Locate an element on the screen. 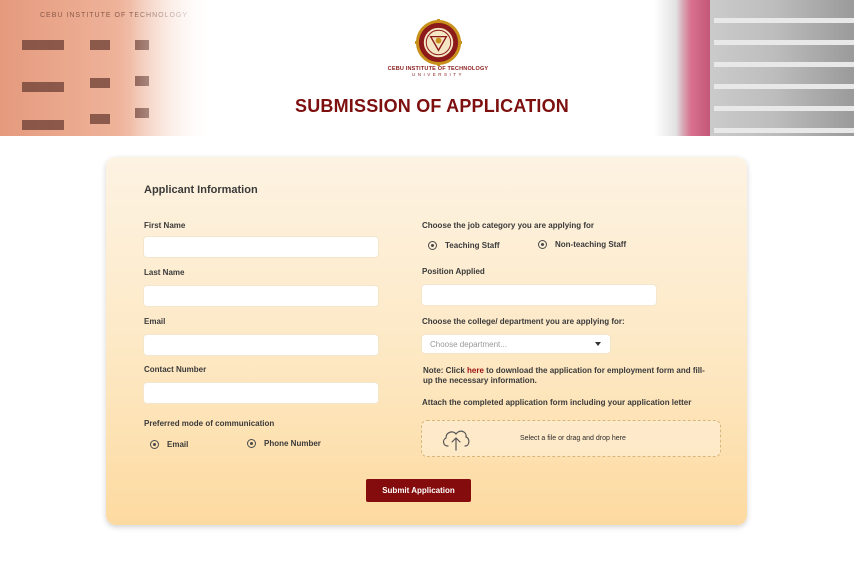 This screenshot has width=854, height=568. first-name-input is located at coordinates (261, 247).